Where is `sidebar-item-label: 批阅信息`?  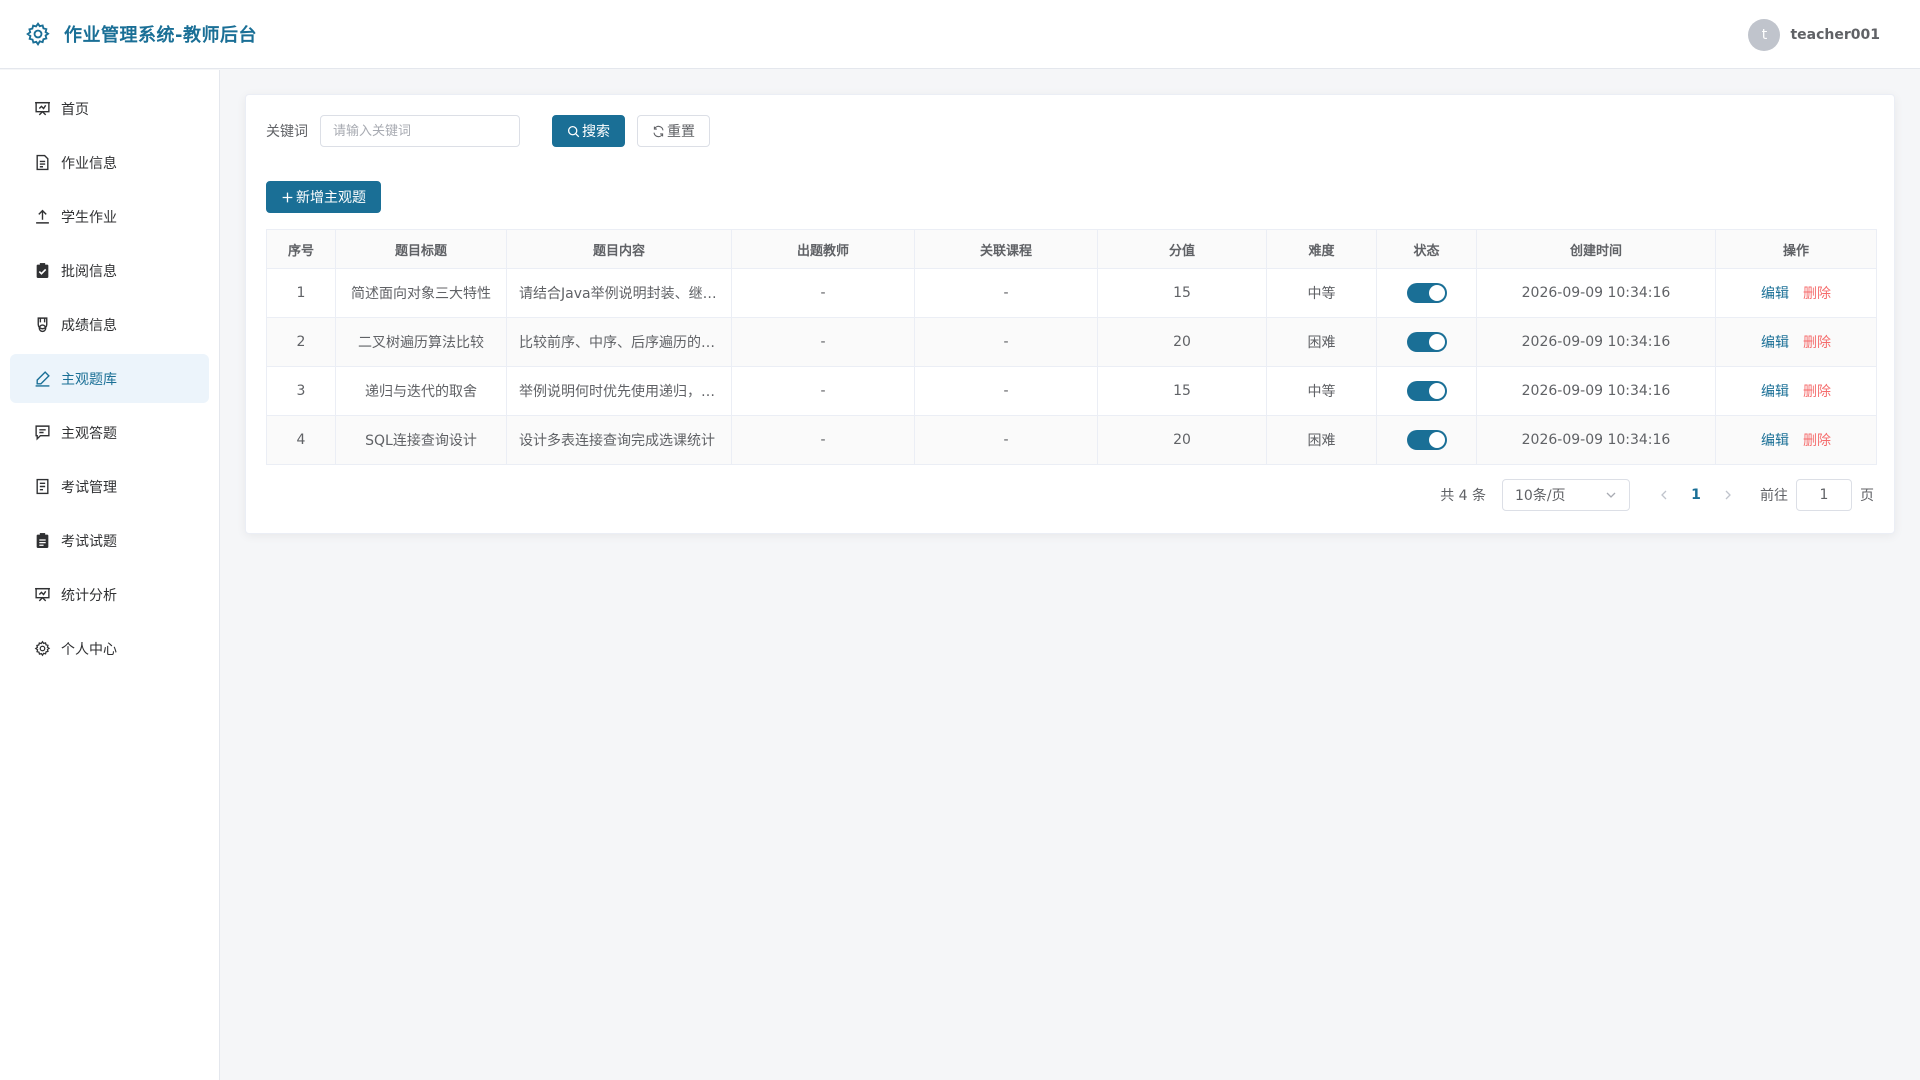 sidebar-item-label: 批阅信息 is located at coordinates (89, 271).